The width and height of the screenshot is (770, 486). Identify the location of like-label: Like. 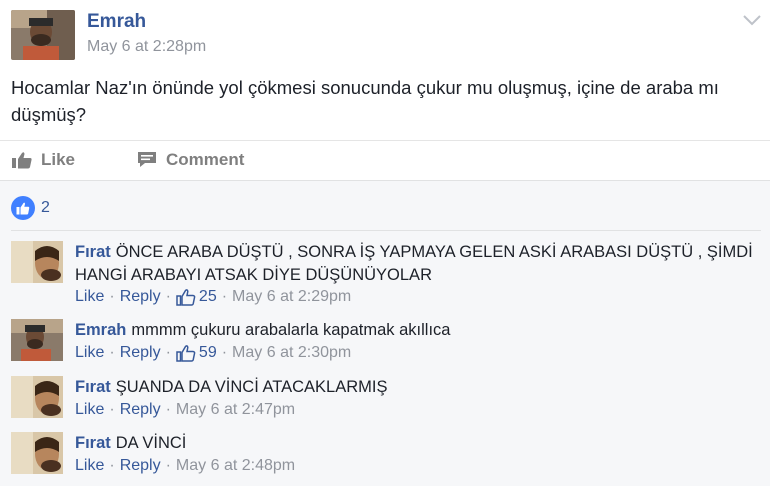
(58, 159).